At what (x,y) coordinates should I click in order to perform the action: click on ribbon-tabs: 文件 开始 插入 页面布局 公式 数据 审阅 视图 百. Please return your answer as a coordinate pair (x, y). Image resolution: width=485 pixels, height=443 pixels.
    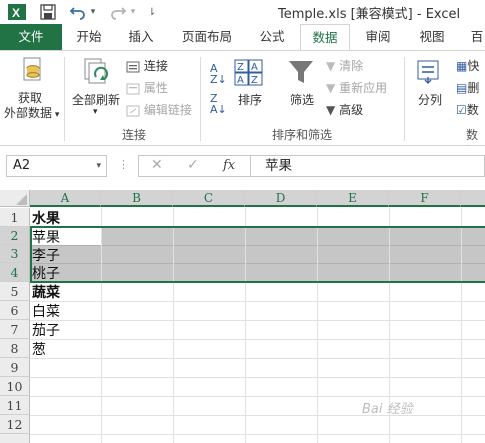
    Looking at the image, I should click on (242, 37).